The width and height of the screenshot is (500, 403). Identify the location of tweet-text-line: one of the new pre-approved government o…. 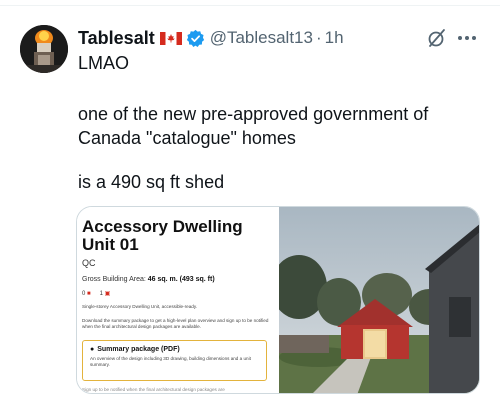
(253, 114).